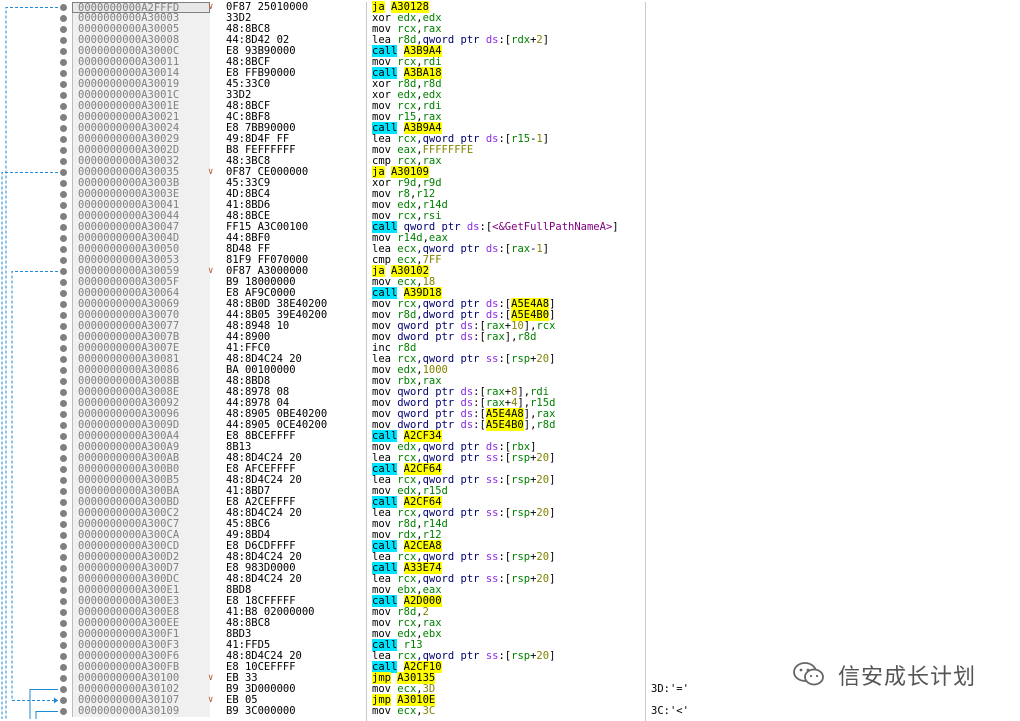  Describe the element at coordinates (521, 40) in the screenshot. I see `operand: rdx` at that location.